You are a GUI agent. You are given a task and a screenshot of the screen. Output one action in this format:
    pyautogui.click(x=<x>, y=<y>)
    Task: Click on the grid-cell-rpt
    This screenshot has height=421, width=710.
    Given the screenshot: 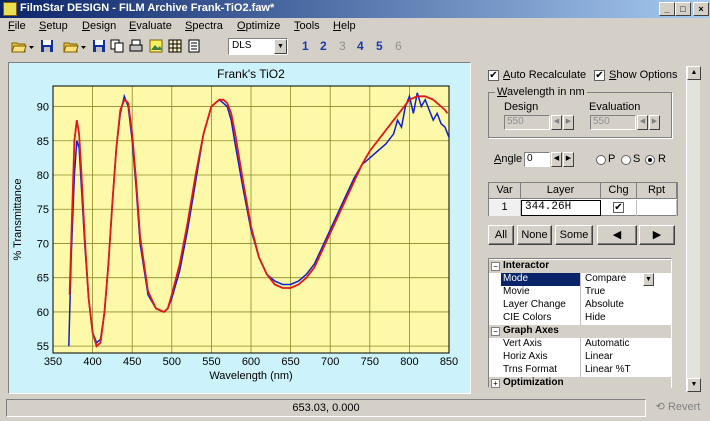 What is the action you would take?
    pyautogui.click(x=657, y=208)
    